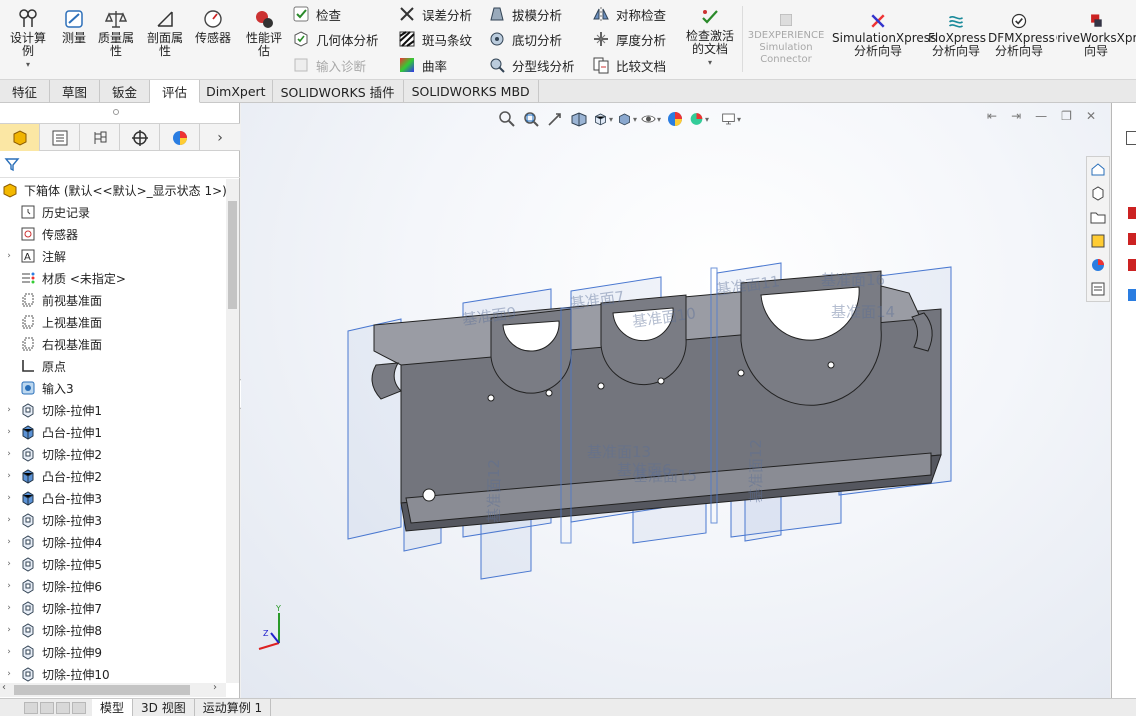 The image size is (1136, 716). What do you see at coordinates (957, 35) in the screenshot?
I see `floxpress-button: FloXpress 分析向导` at bounding box center [957, 35].